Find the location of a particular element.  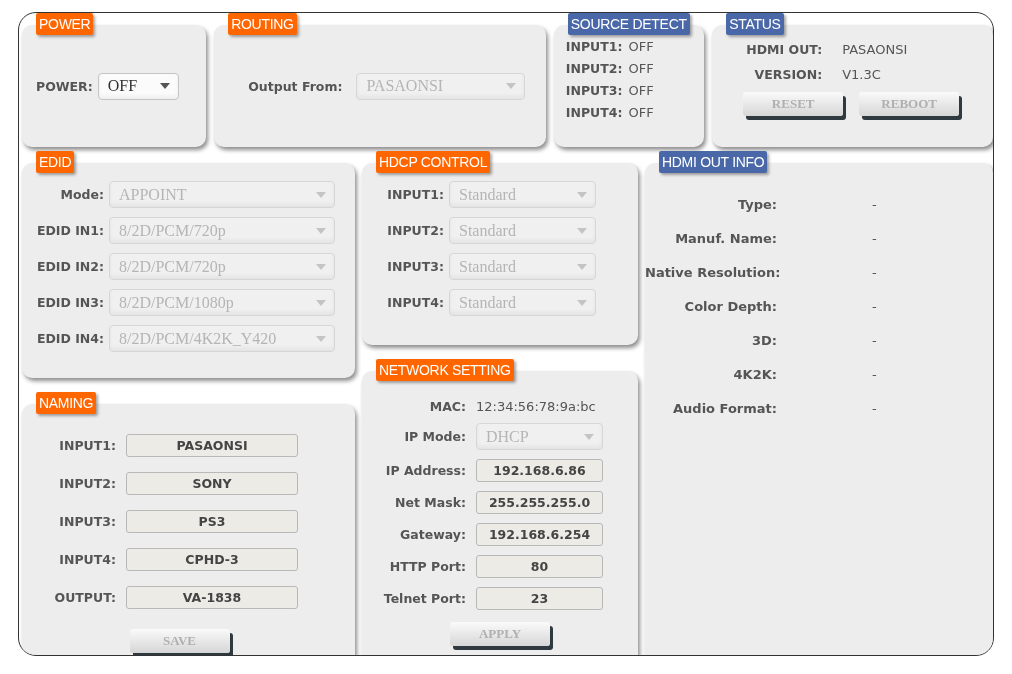

network-label: HTTP Port: is located at coordinates (427, 566).